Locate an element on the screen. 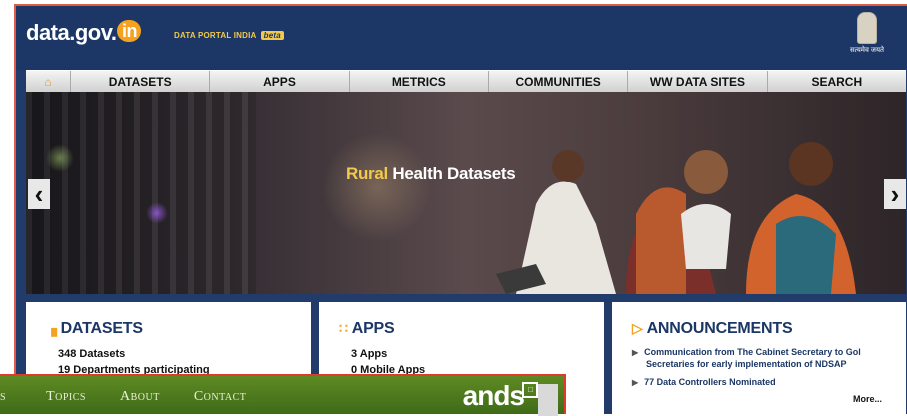 The width and height of the screenshot is (907, 416). national-emblem: सत्यमेव जयते is located at coordinates (867, 35).